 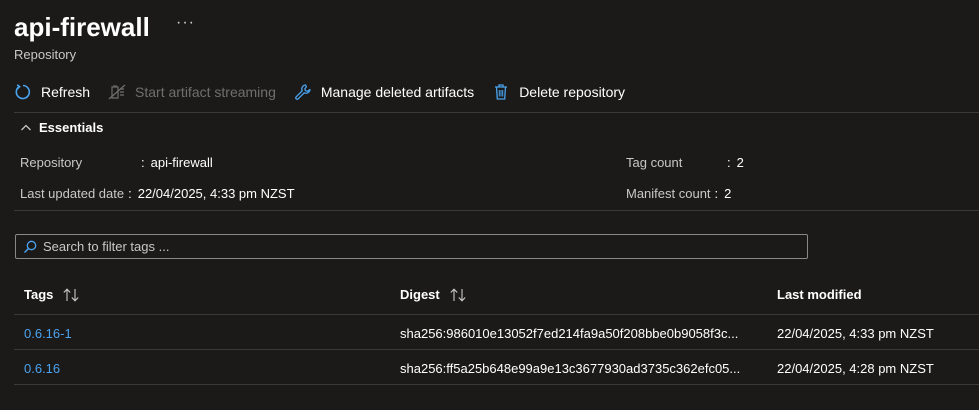 I want to click on essentials-divider, so click(x=496, y=210).